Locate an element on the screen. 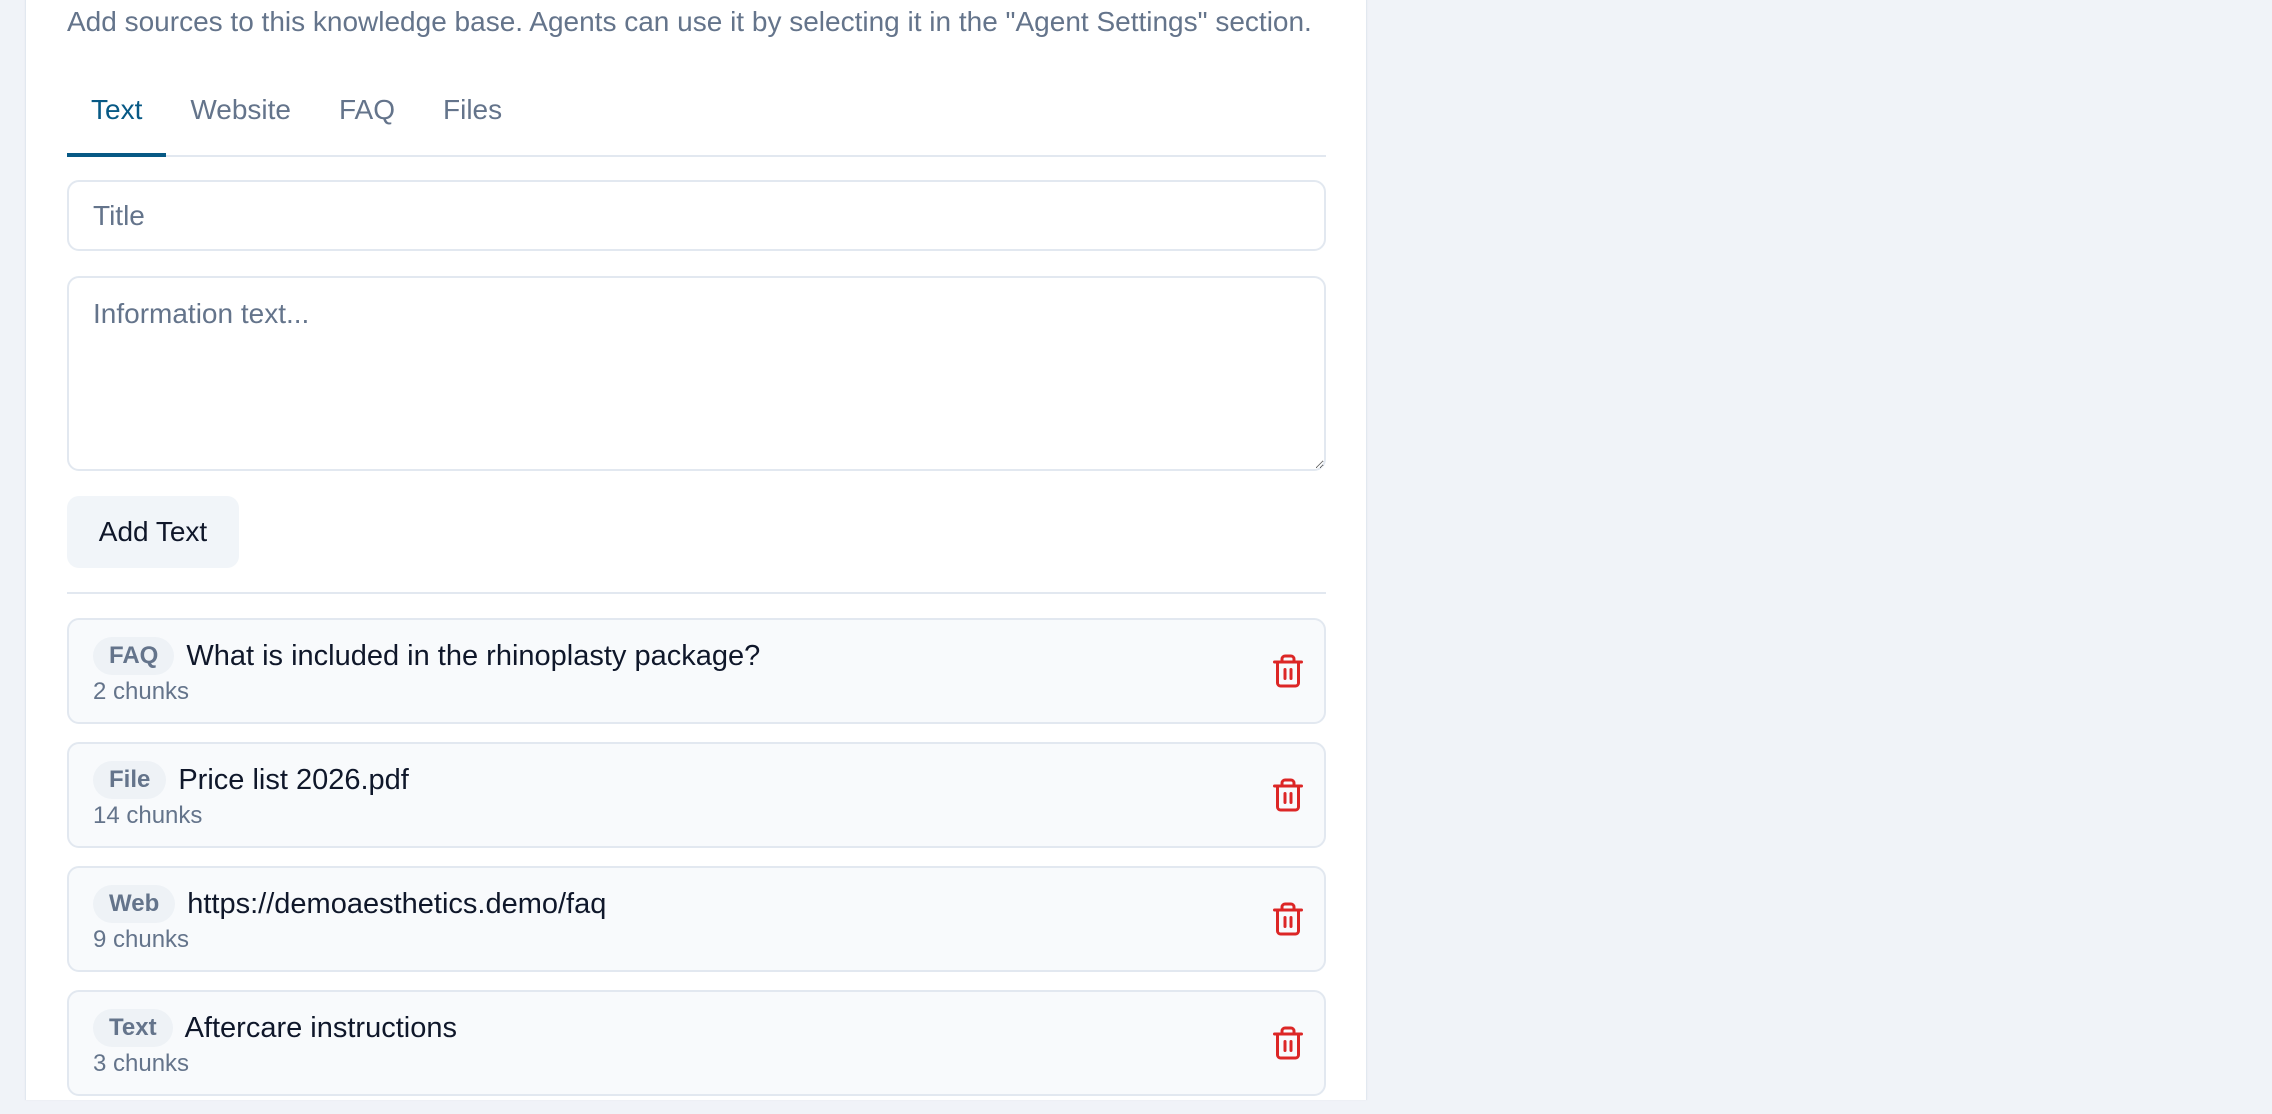 This screenshot has height=1114, width=2272. tab-faq: FAQ is located at coordinates (367, 117).